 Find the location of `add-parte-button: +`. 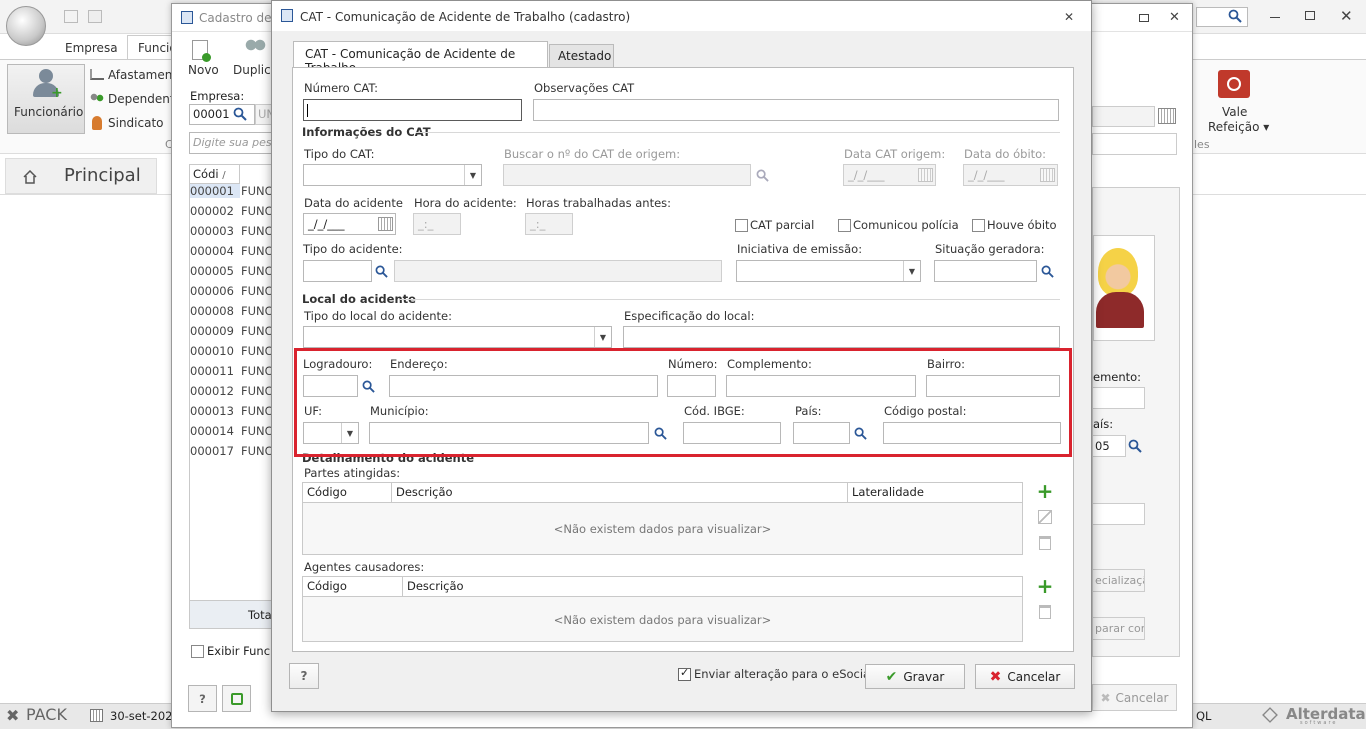

add-parte-button: + is located at coordinates (1045, 491).